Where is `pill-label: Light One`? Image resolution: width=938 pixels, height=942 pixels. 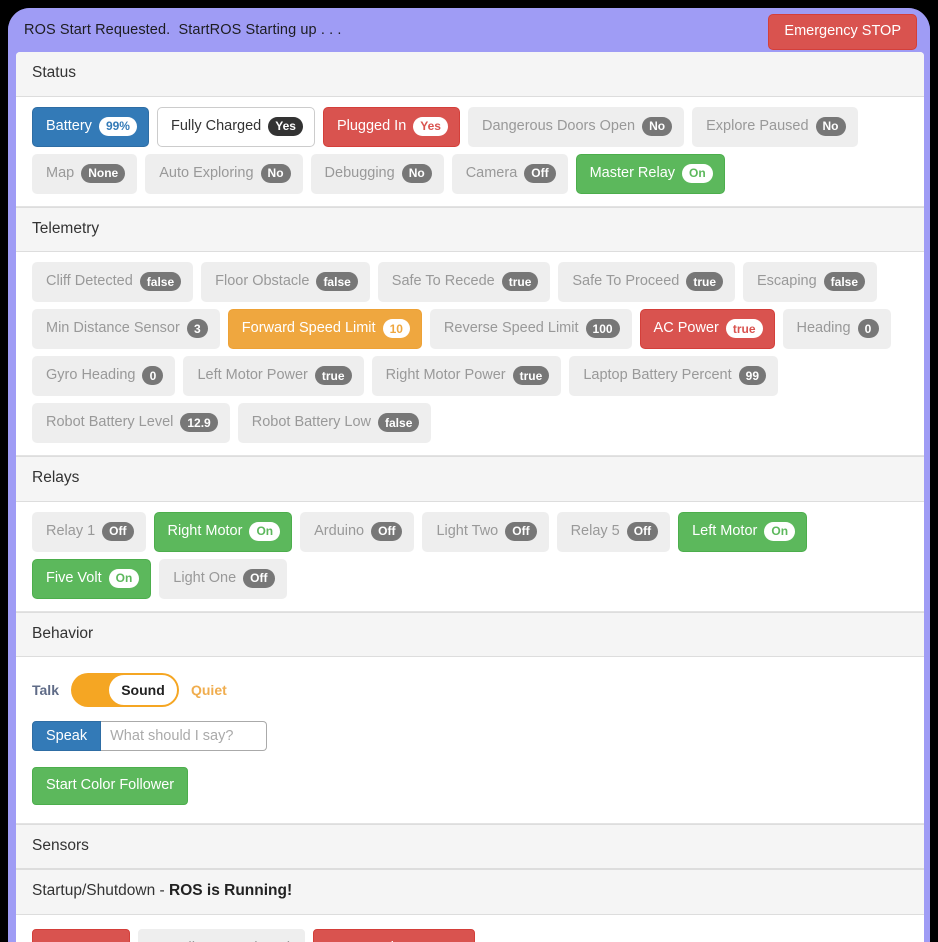
pill-label: Light One is located at coordinates (205, 578).